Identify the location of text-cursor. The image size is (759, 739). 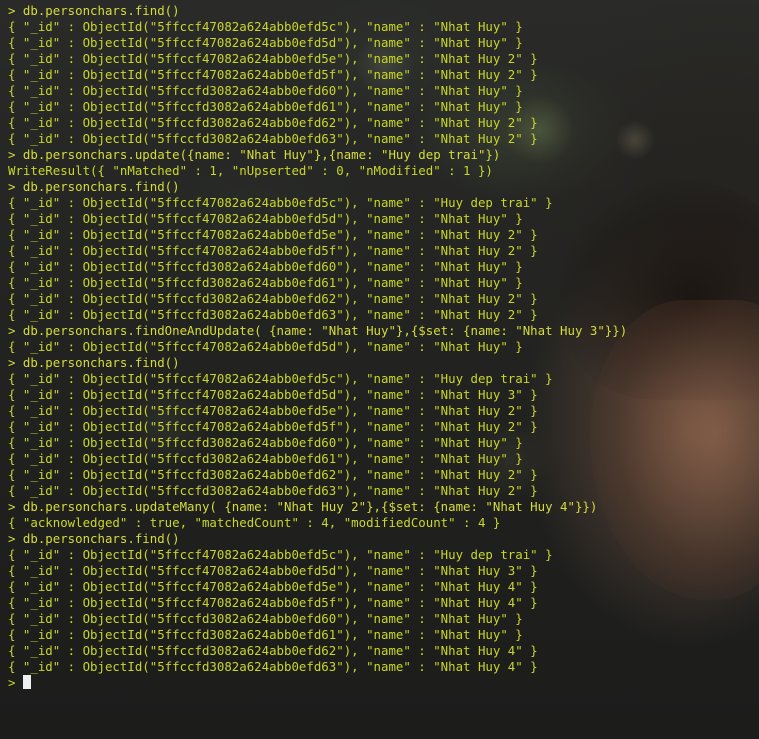
(26, 682).